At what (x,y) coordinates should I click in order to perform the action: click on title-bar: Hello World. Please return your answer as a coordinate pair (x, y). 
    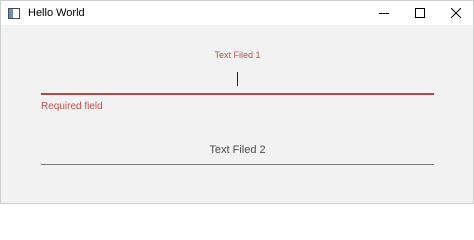
    Looking at the image, I should click on (237, 13).